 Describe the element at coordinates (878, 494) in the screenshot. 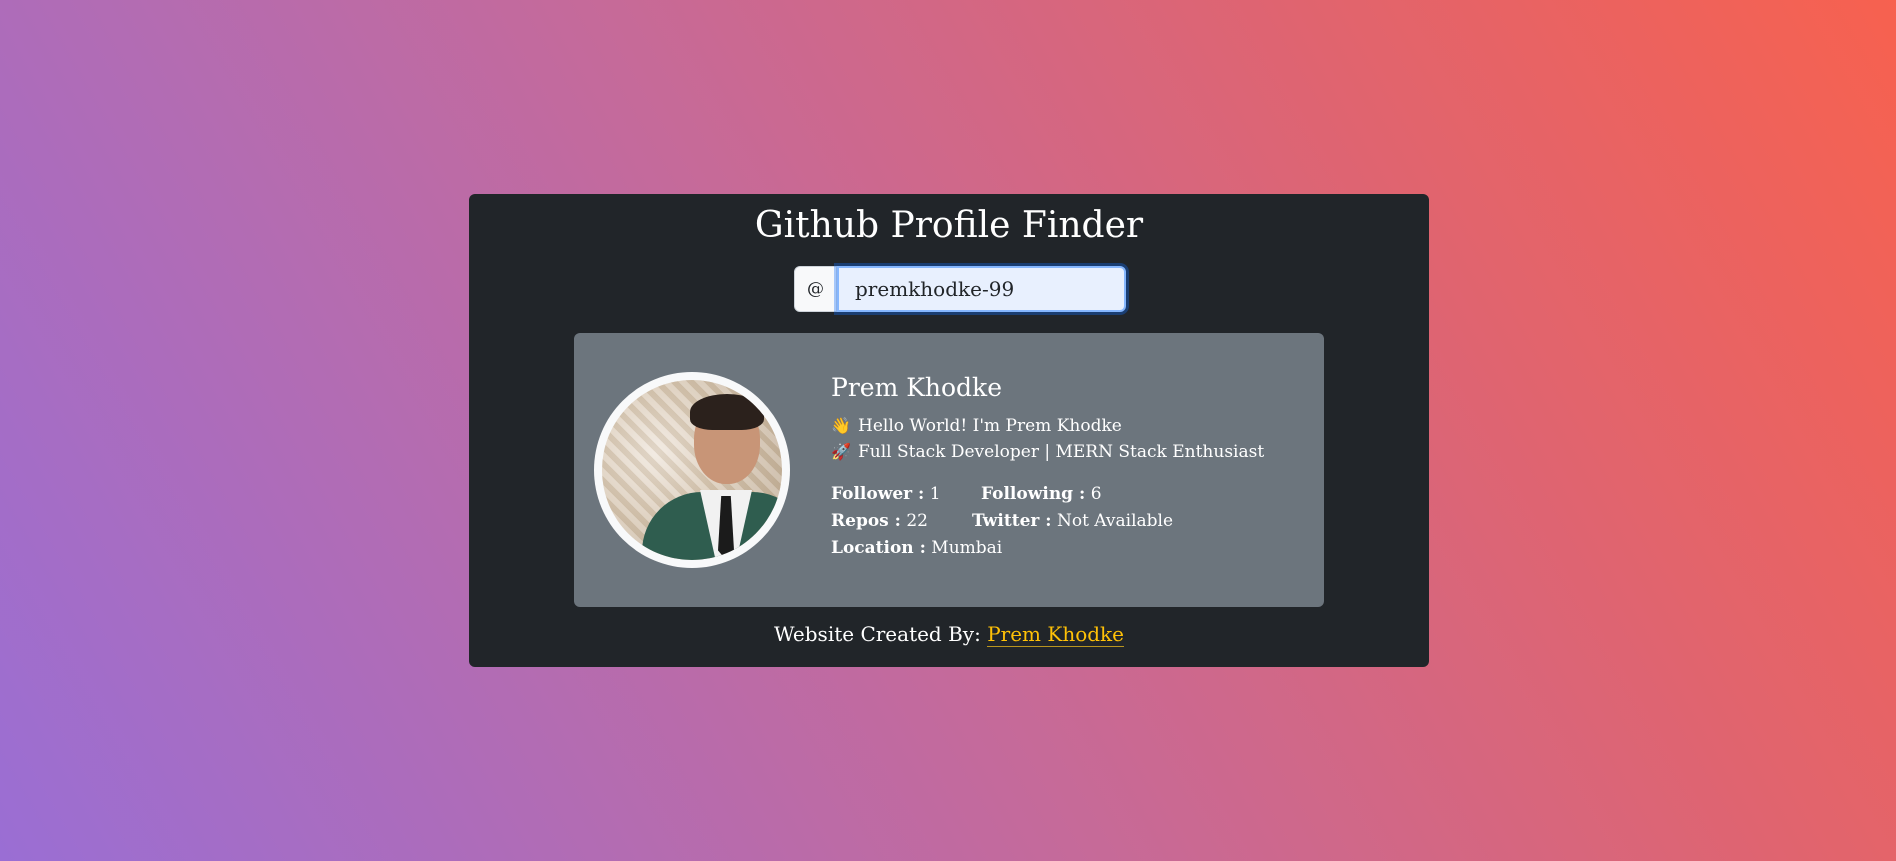

I see `follower-label: Follower :` at that location.